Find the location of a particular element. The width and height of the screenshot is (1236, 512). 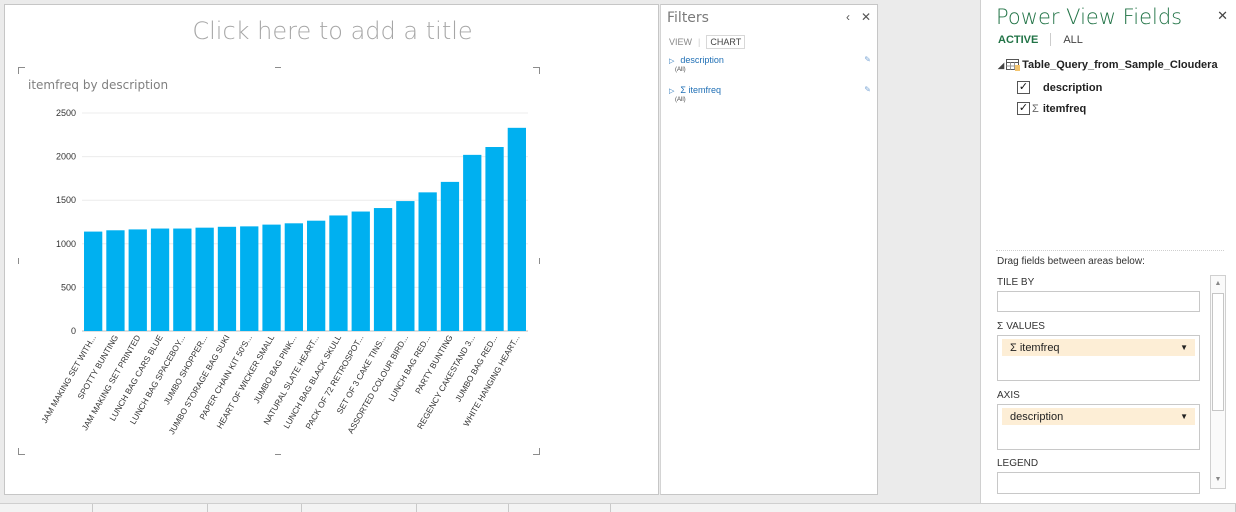

values-label-row: Σ VALUES is located at coordinates (1021, 326).